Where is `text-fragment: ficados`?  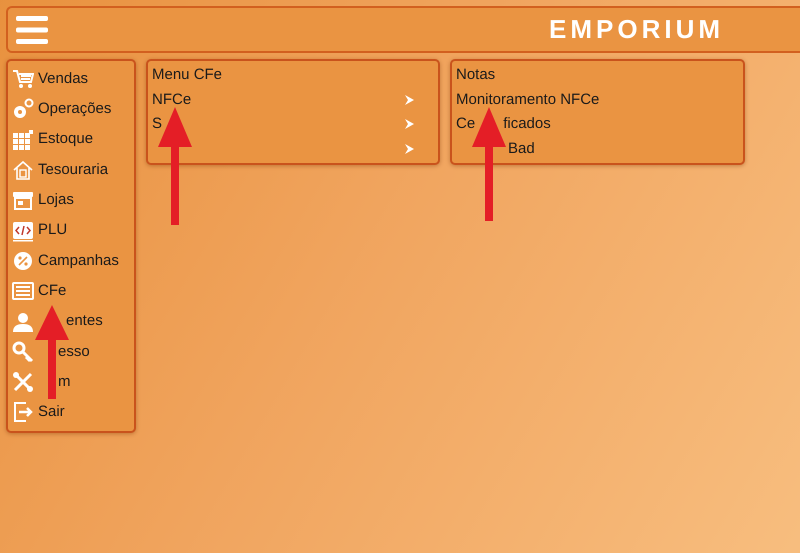
text-fragment: ficados is located at coordinates (527, 124).